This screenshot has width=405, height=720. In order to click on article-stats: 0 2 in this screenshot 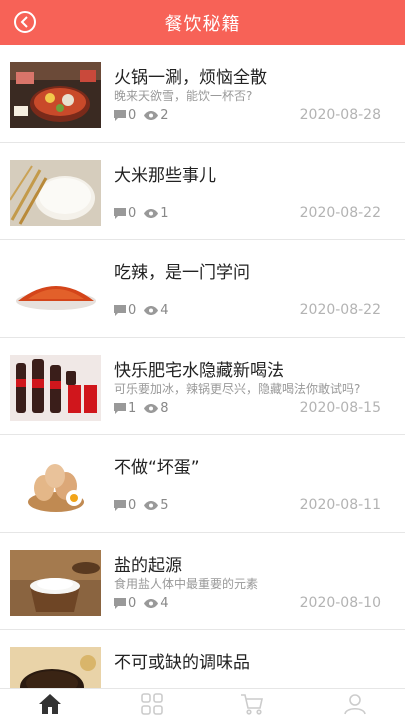, I will do `click(145, 115)`.